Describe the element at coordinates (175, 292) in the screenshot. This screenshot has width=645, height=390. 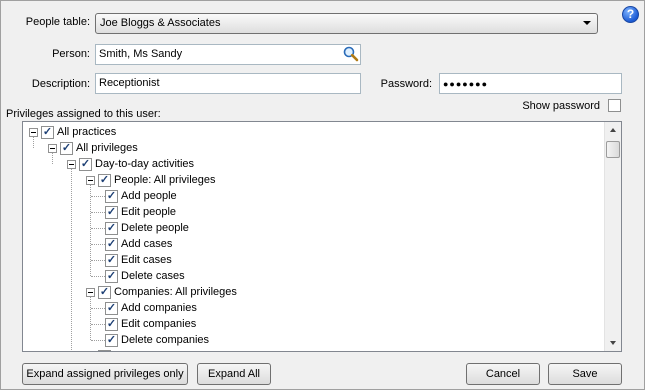
I see `tree-node-label: Companies: All privileges` at that location.